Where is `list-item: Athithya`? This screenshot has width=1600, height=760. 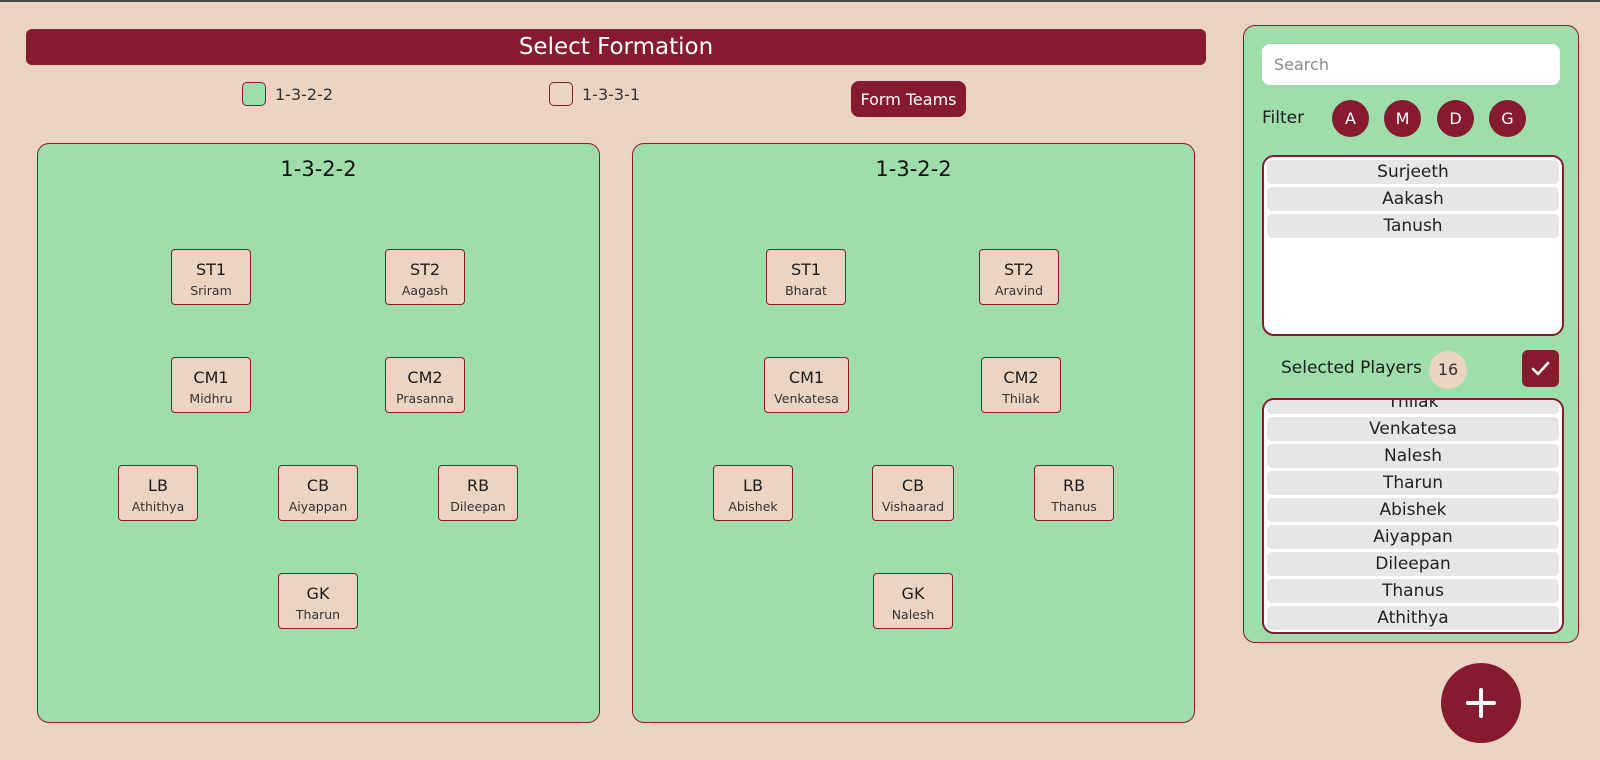 list-item: Athithya is located at coordinates (1413, 618).